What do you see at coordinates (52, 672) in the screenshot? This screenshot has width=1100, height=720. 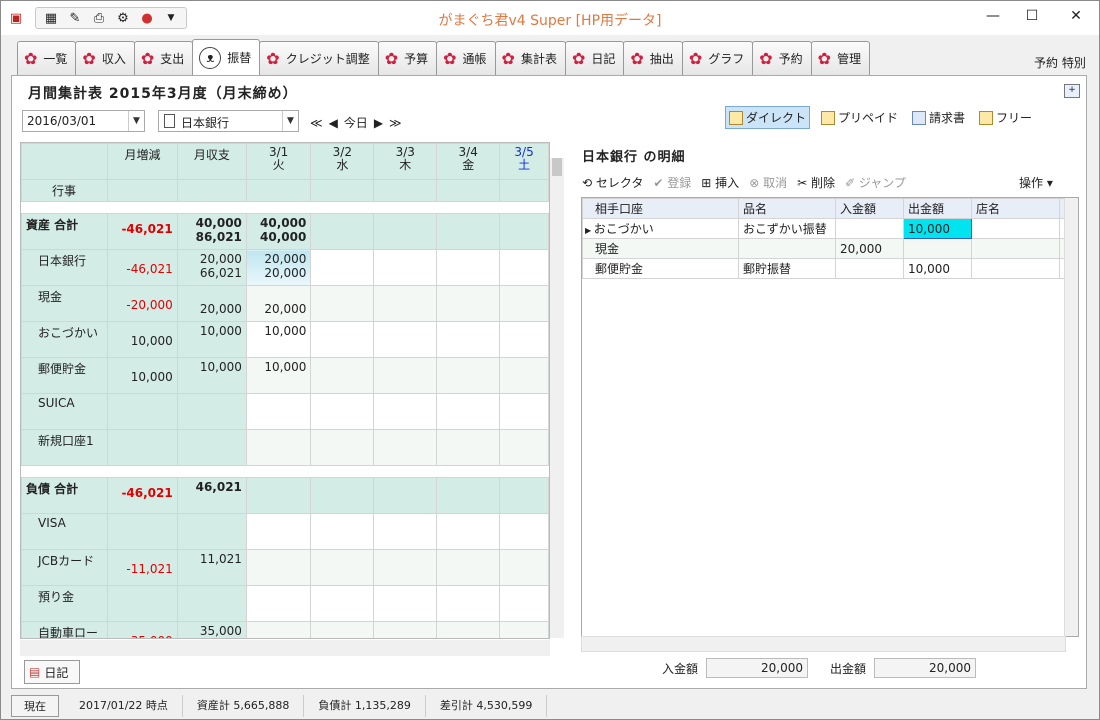 I see `diary-button: ▤ 日記` at bounding box center [52, 672].